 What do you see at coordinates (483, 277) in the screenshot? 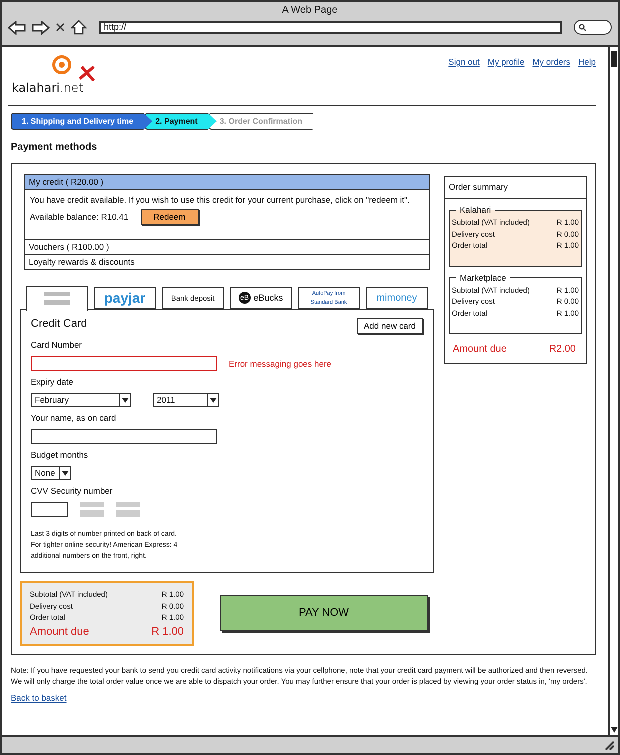
I see `group-title: Marketplace` at bounding box center [483, 277].